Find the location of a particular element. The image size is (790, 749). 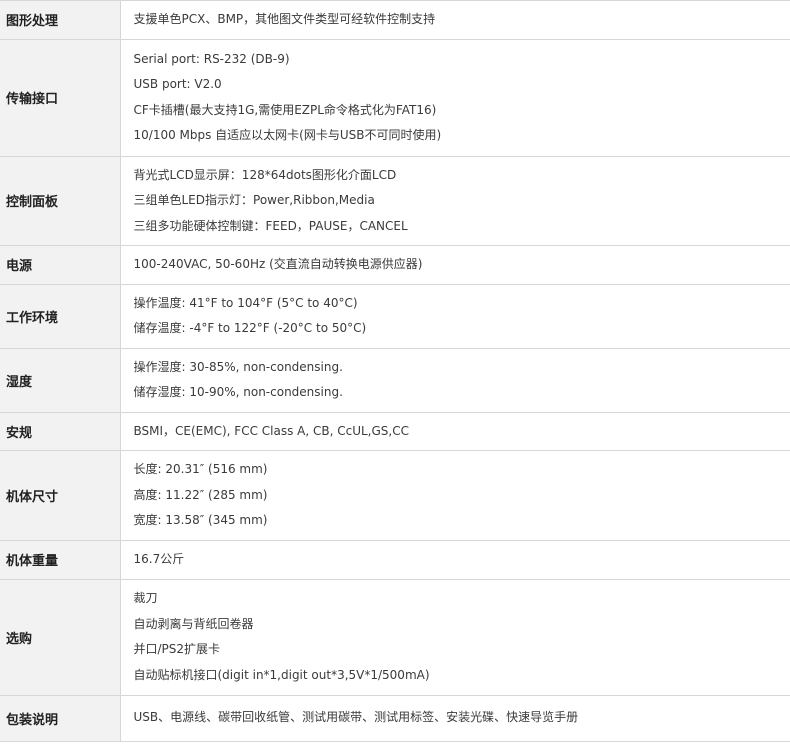

spec-value-line: 自动剥离与背纸回卷器 is located at coordinates (193, 623).